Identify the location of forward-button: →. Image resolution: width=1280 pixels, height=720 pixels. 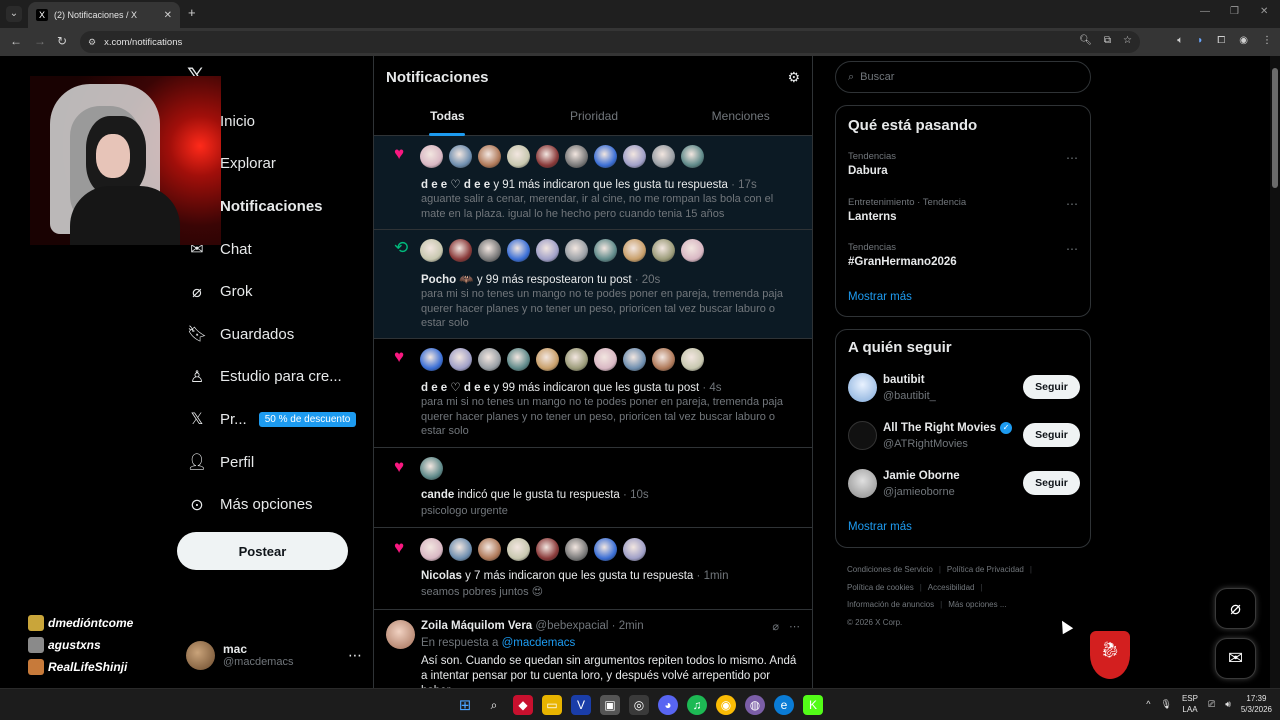
(40, 41).